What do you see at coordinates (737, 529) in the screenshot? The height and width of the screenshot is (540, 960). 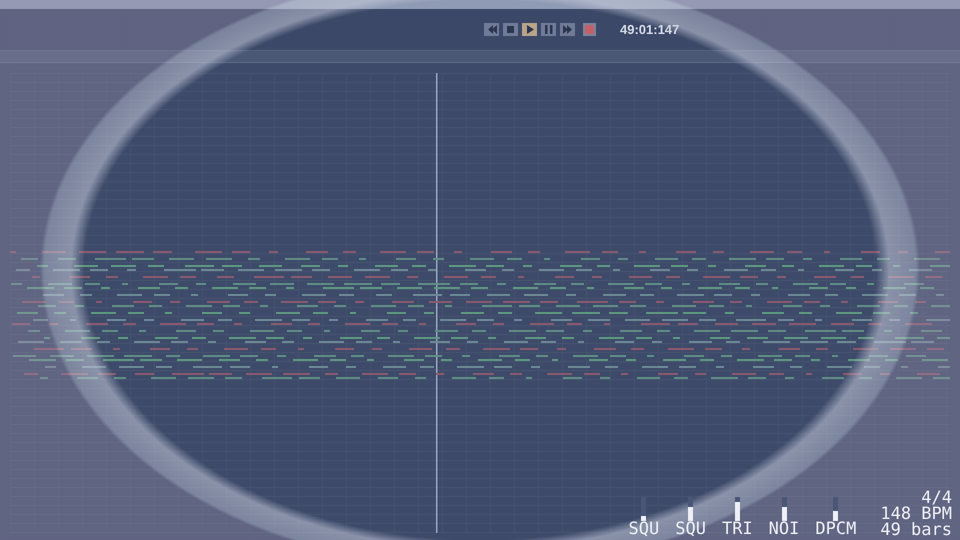 I see `channel-label: TRI` at bounding box center [737, 529].